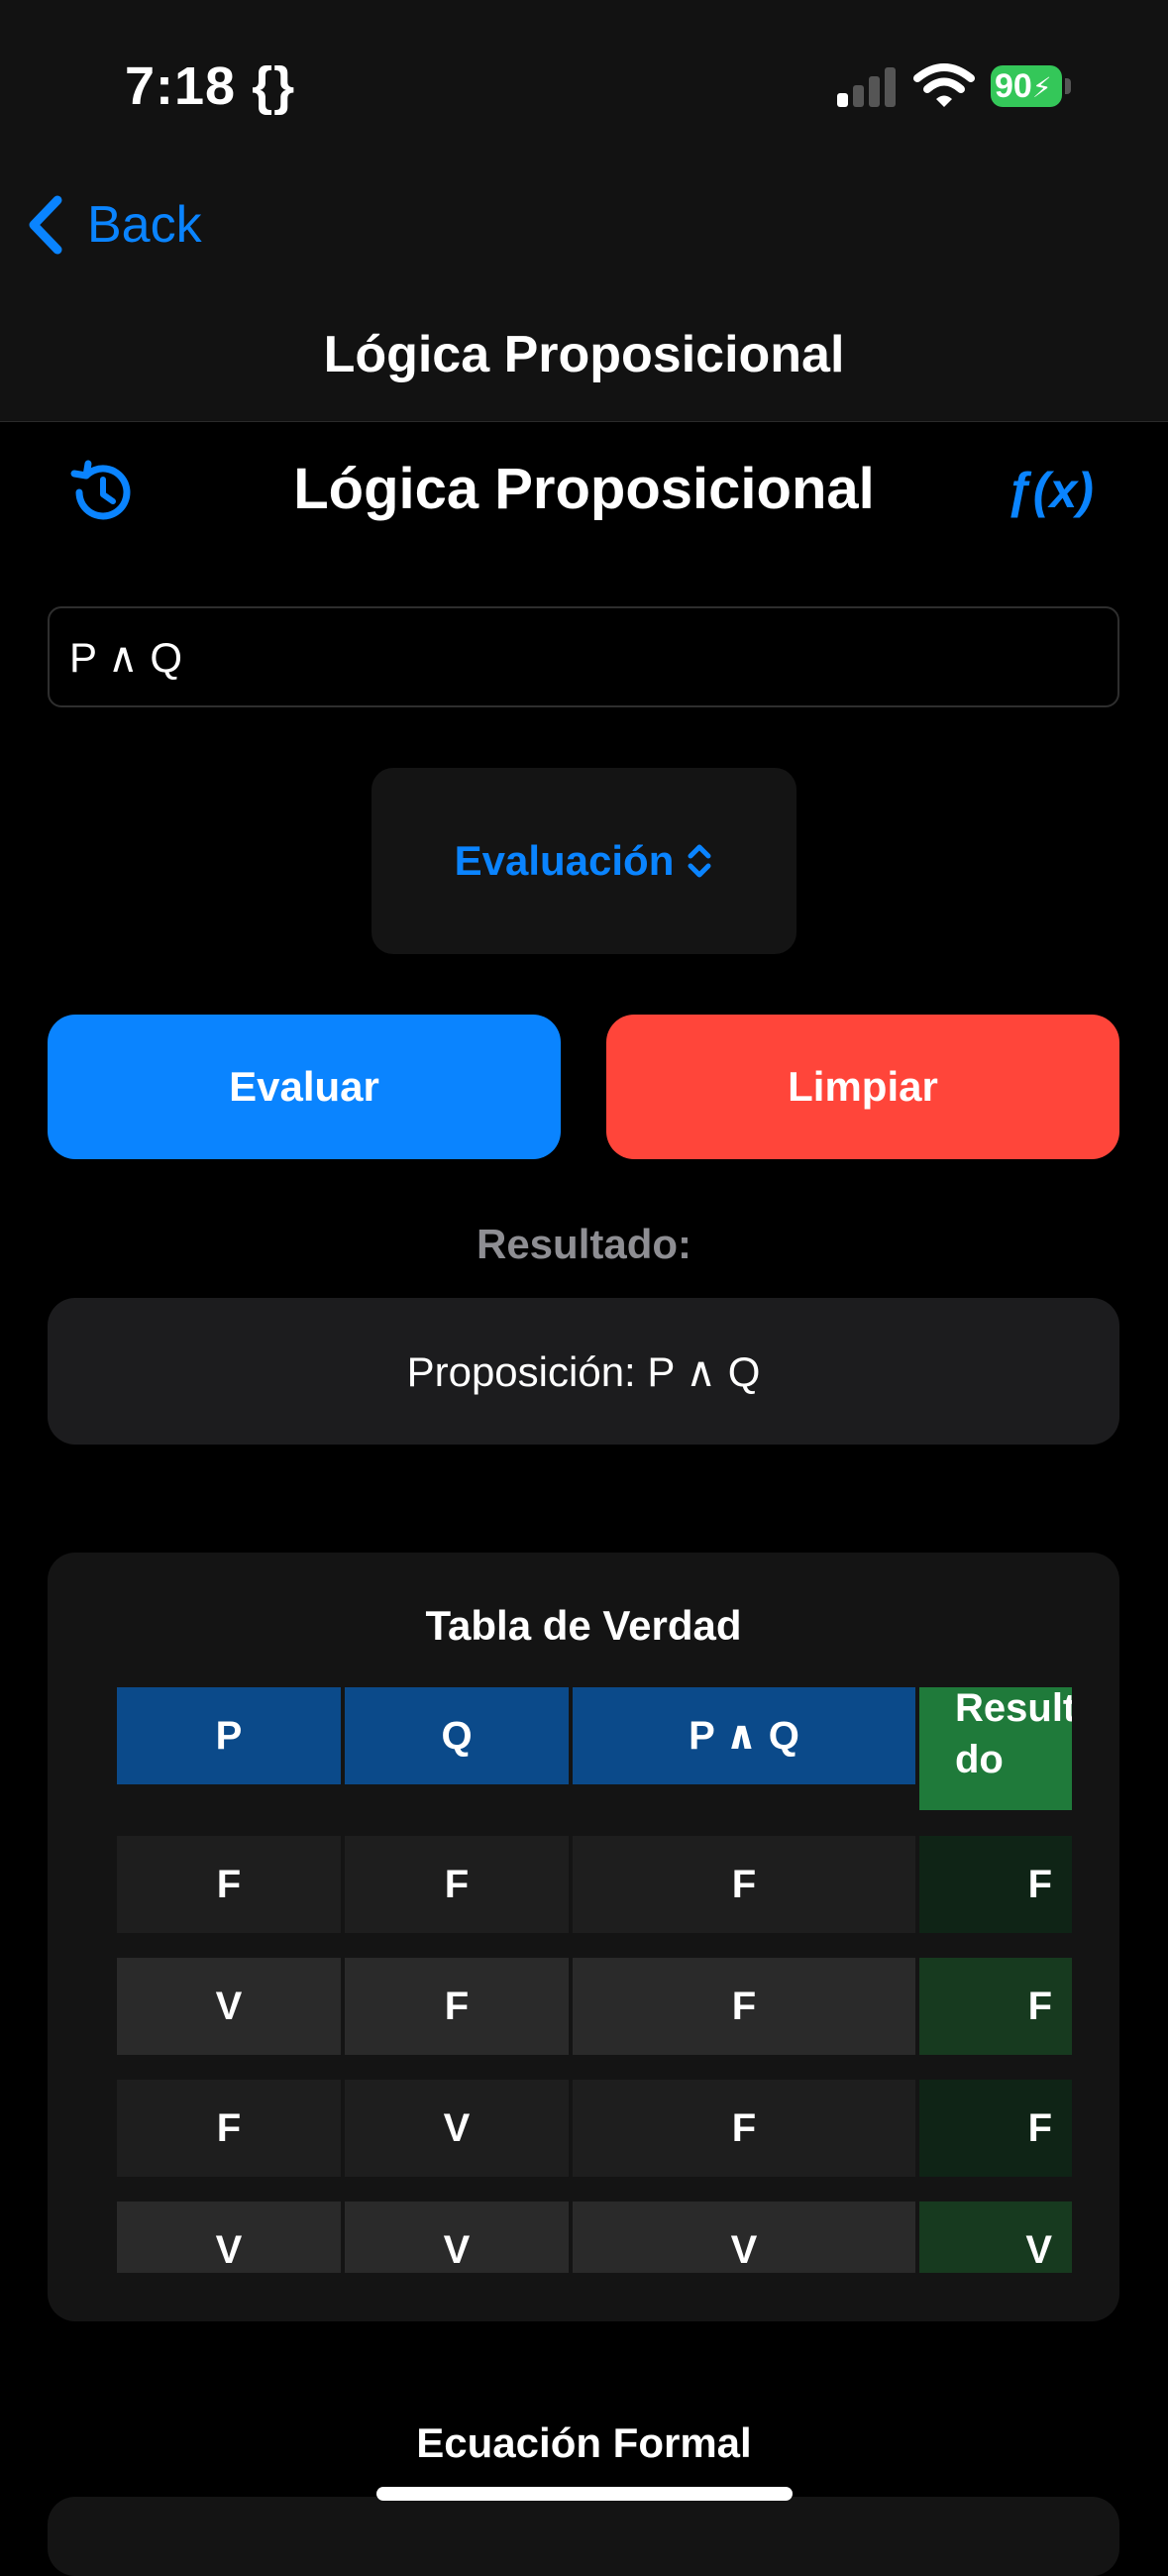  What do you see at coordinates (744, 1735) in the screenshot?
I see `table-header-cell: P ∧ Q` at bounding box center [744, 1735].